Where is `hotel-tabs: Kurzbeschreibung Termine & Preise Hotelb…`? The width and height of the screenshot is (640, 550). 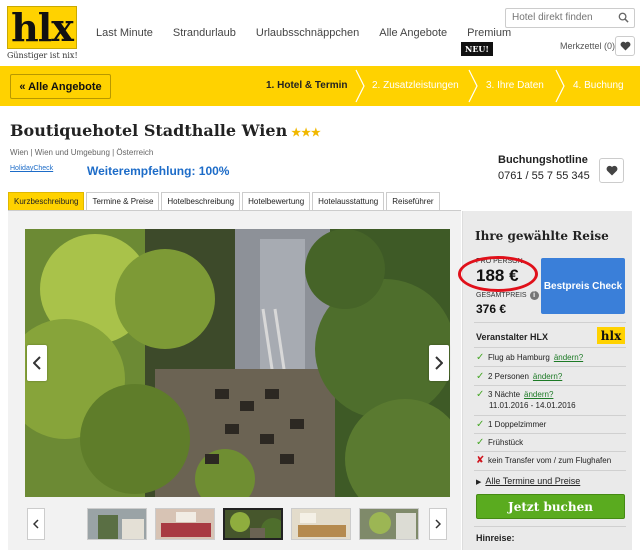
hotel-tabs: Kurzbeschreibung Termine & Preise Hotelb… is located at coordinates (225, 201).